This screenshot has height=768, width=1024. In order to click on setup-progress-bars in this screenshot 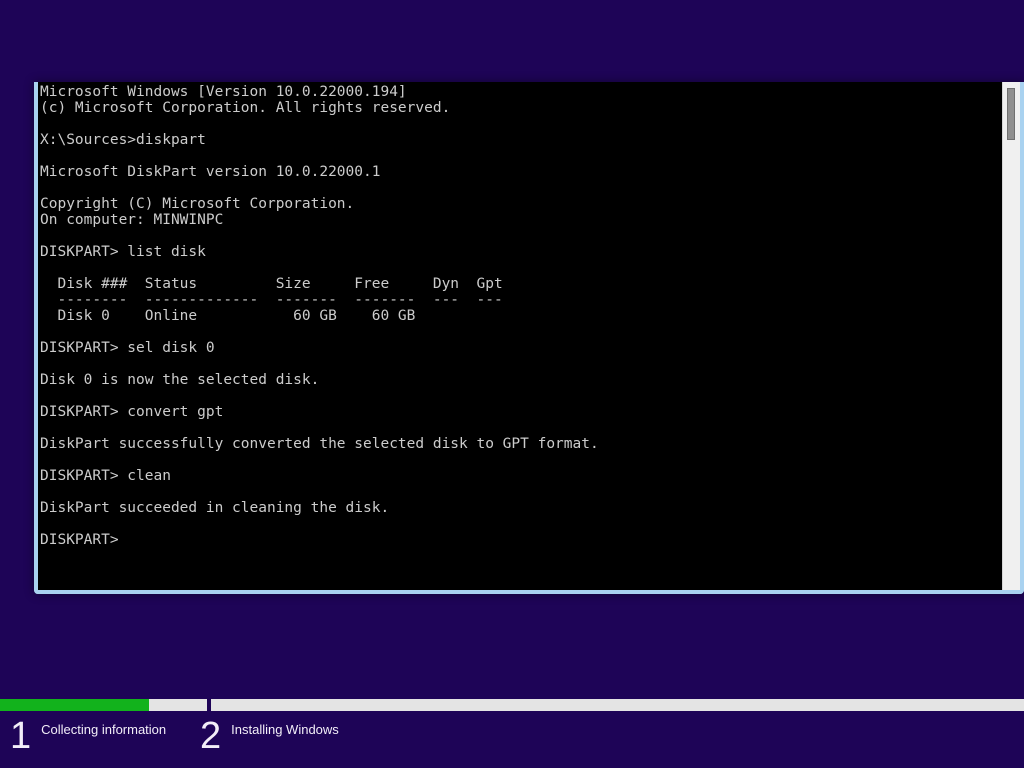, I will do `click(512, 705)`.